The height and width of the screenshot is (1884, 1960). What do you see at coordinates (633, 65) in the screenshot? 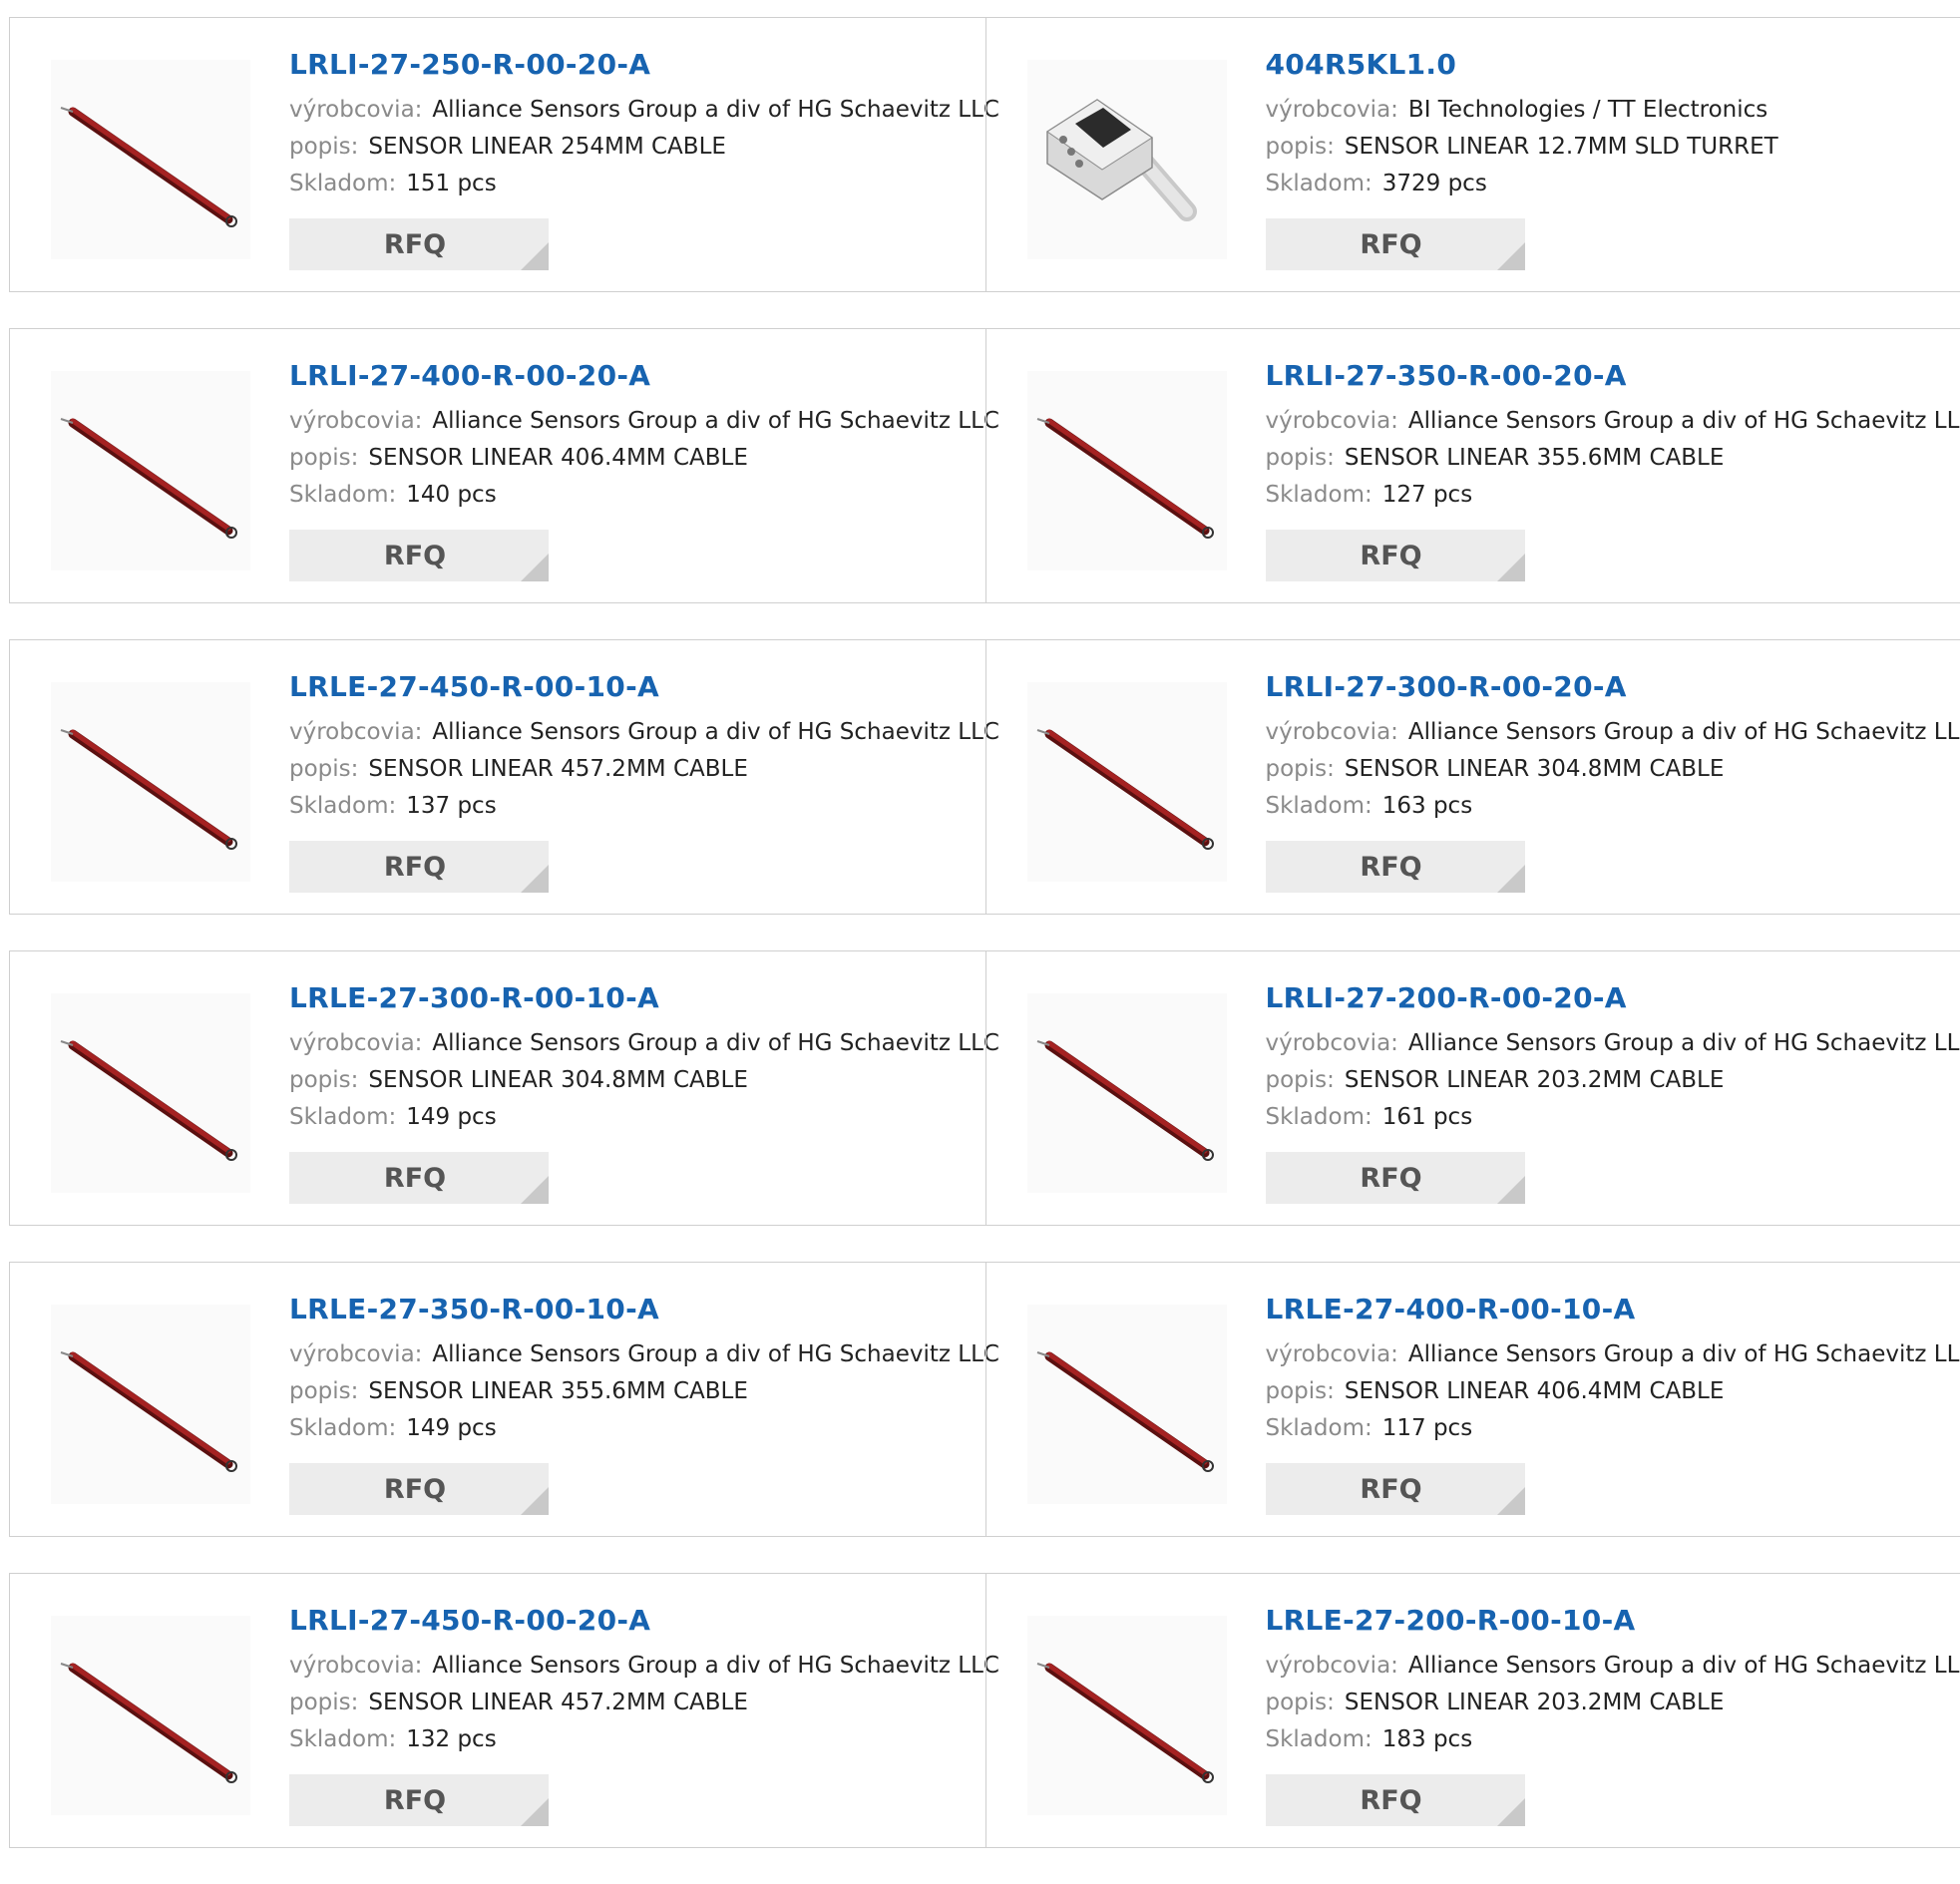
I see `part-number-link: LRLI-27-250-R-00-20-A` at bounding box center [633, 65].